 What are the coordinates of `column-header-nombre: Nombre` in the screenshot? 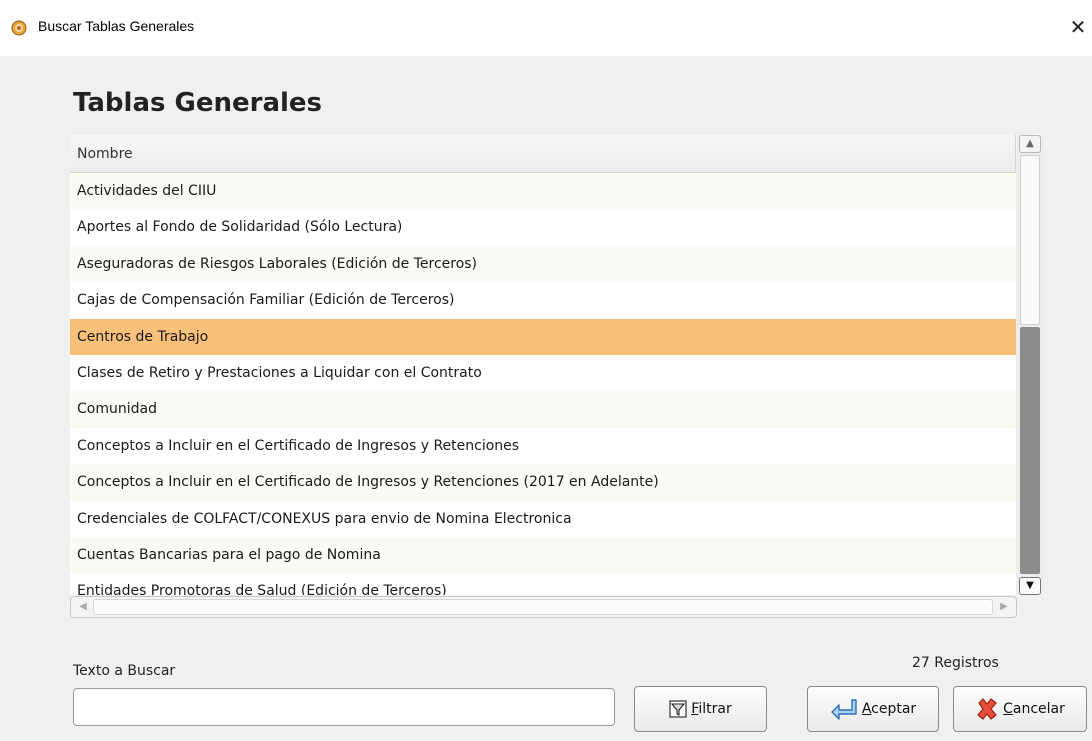 It's located at (543, 154).